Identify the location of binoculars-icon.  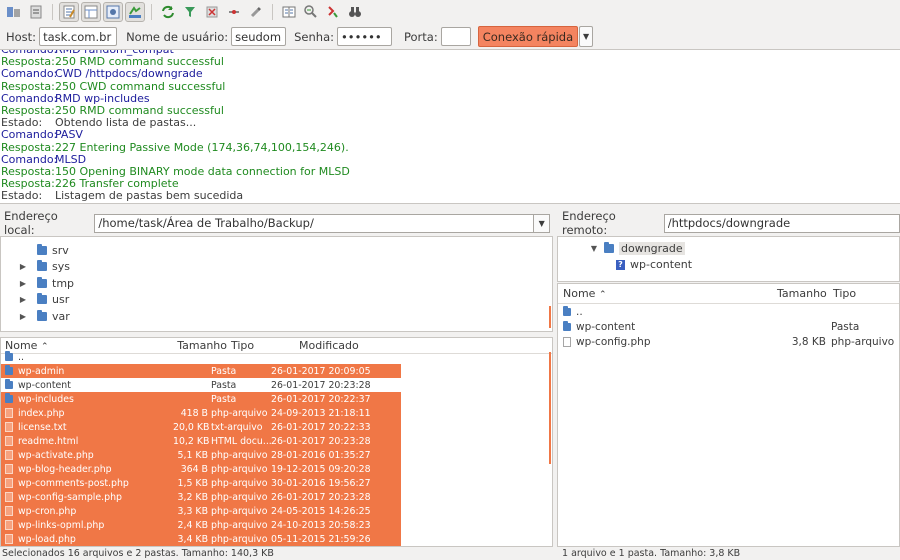
(355, 12).